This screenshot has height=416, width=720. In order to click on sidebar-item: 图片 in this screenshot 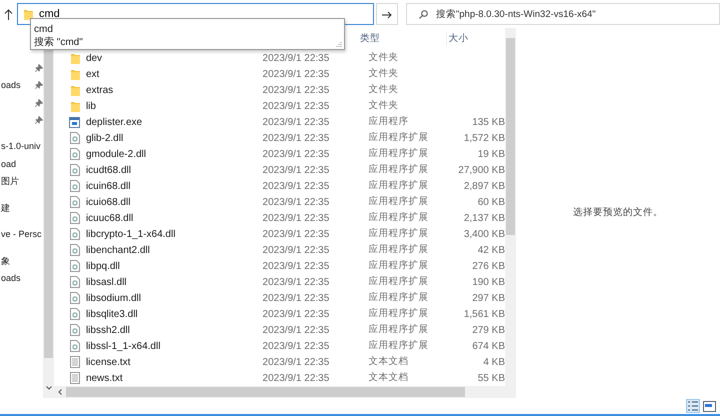, I will do `click(10, 181)`.